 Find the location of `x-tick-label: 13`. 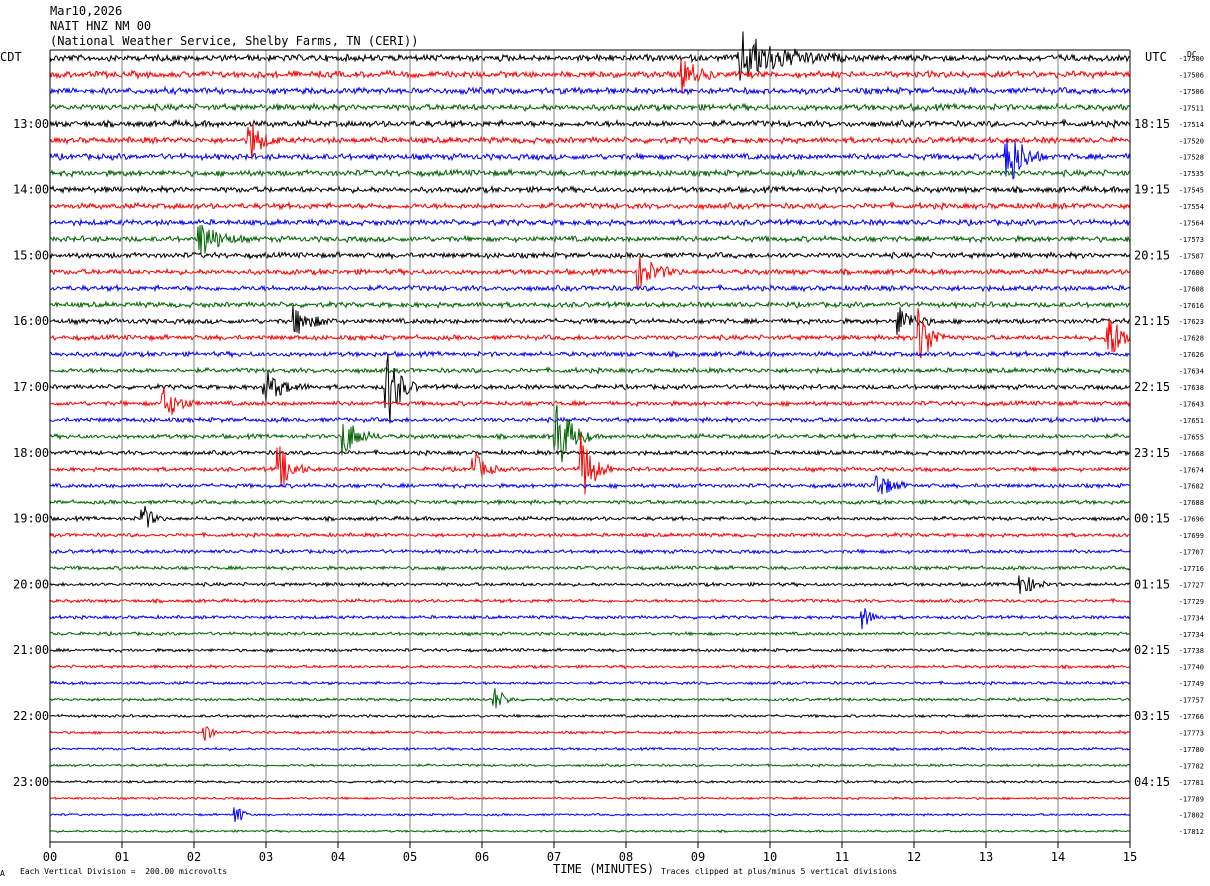

x-tick-label: 13 is located at coordinates (986, 857).